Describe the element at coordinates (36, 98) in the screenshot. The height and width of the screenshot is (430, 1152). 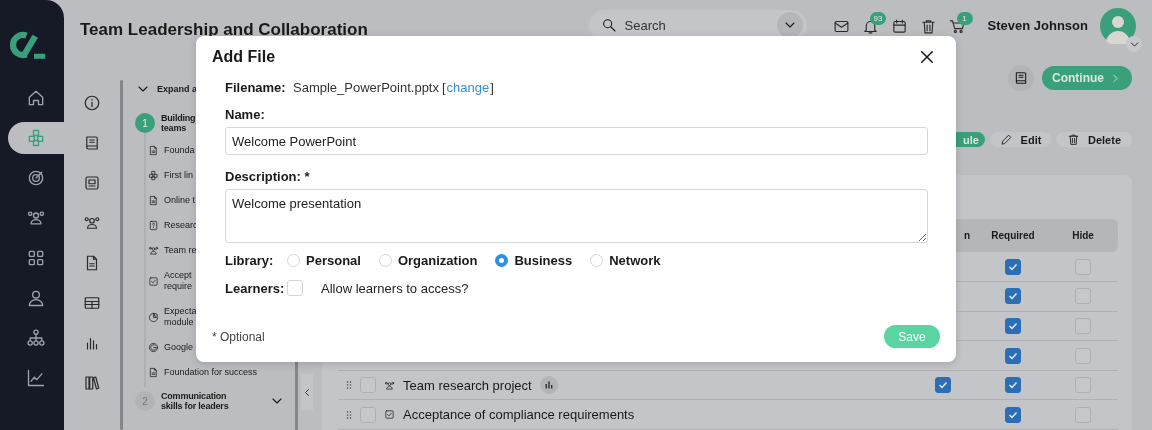
I see `home-icon` at that location.